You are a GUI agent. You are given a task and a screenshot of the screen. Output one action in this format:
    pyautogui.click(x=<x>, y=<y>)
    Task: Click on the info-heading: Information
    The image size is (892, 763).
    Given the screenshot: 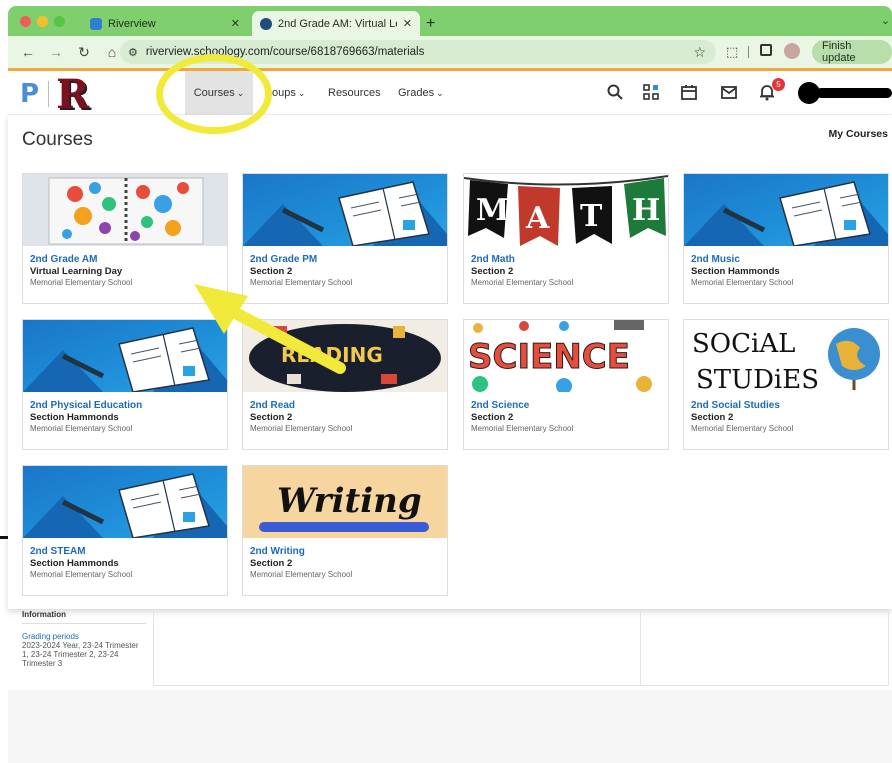 What is the action you would take?
    pyautogui.click(x=84, y=617)
    